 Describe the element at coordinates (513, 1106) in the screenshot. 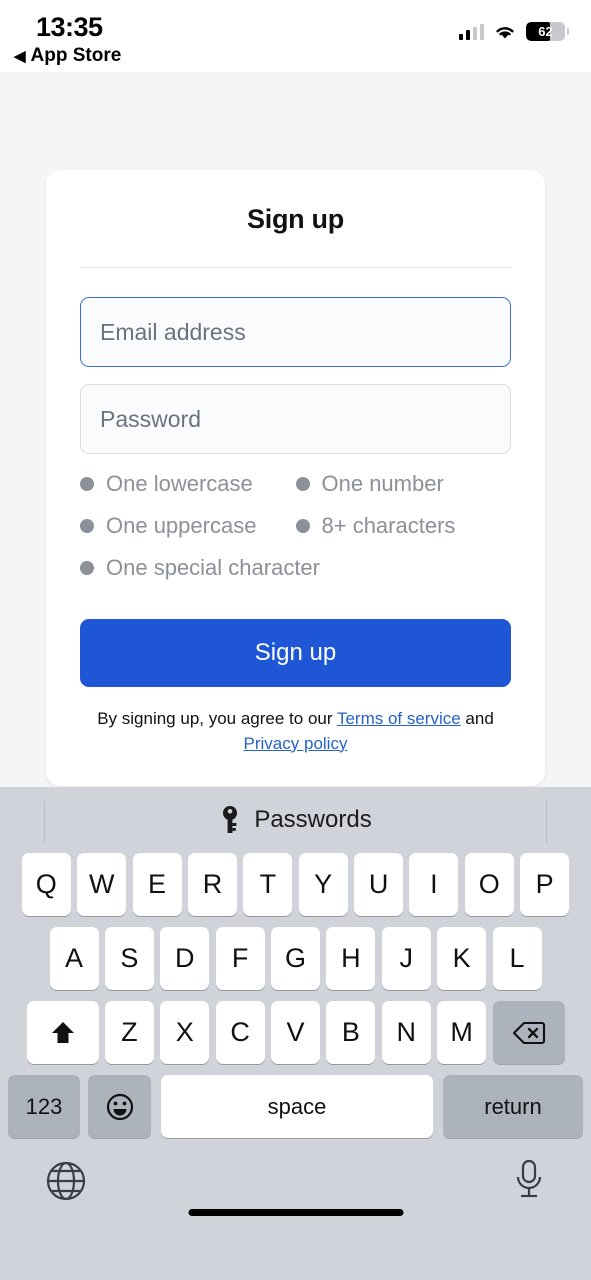

I see `return-key: return` at that location.